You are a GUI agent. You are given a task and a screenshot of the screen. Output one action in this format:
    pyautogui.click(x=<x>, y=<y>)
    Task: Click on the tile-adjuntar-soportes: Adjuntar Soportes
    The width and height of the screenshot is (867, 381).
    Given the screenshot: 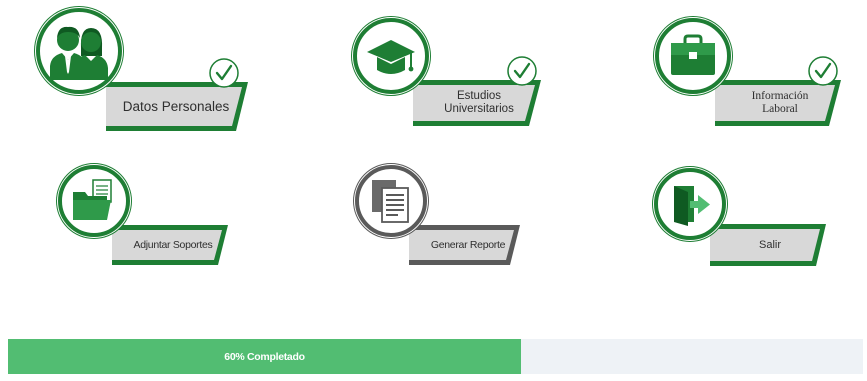 What is the action you would take?
    pyautogui.click(x=143, y=215)
    